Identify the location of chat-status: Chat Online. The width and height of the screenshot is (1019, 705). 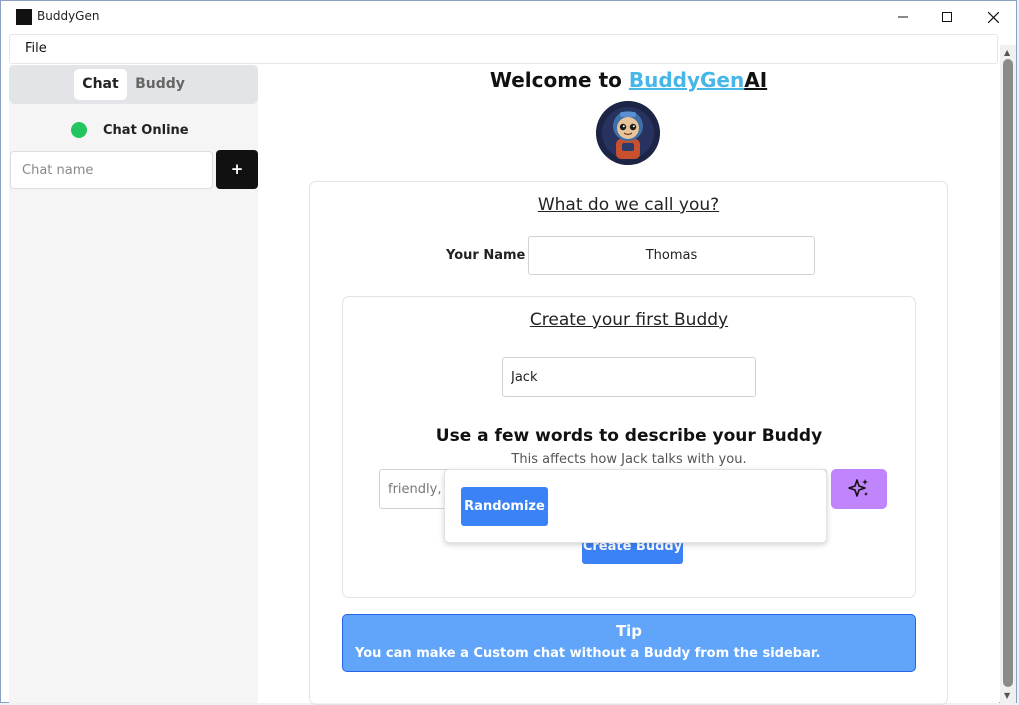
(130, 130).